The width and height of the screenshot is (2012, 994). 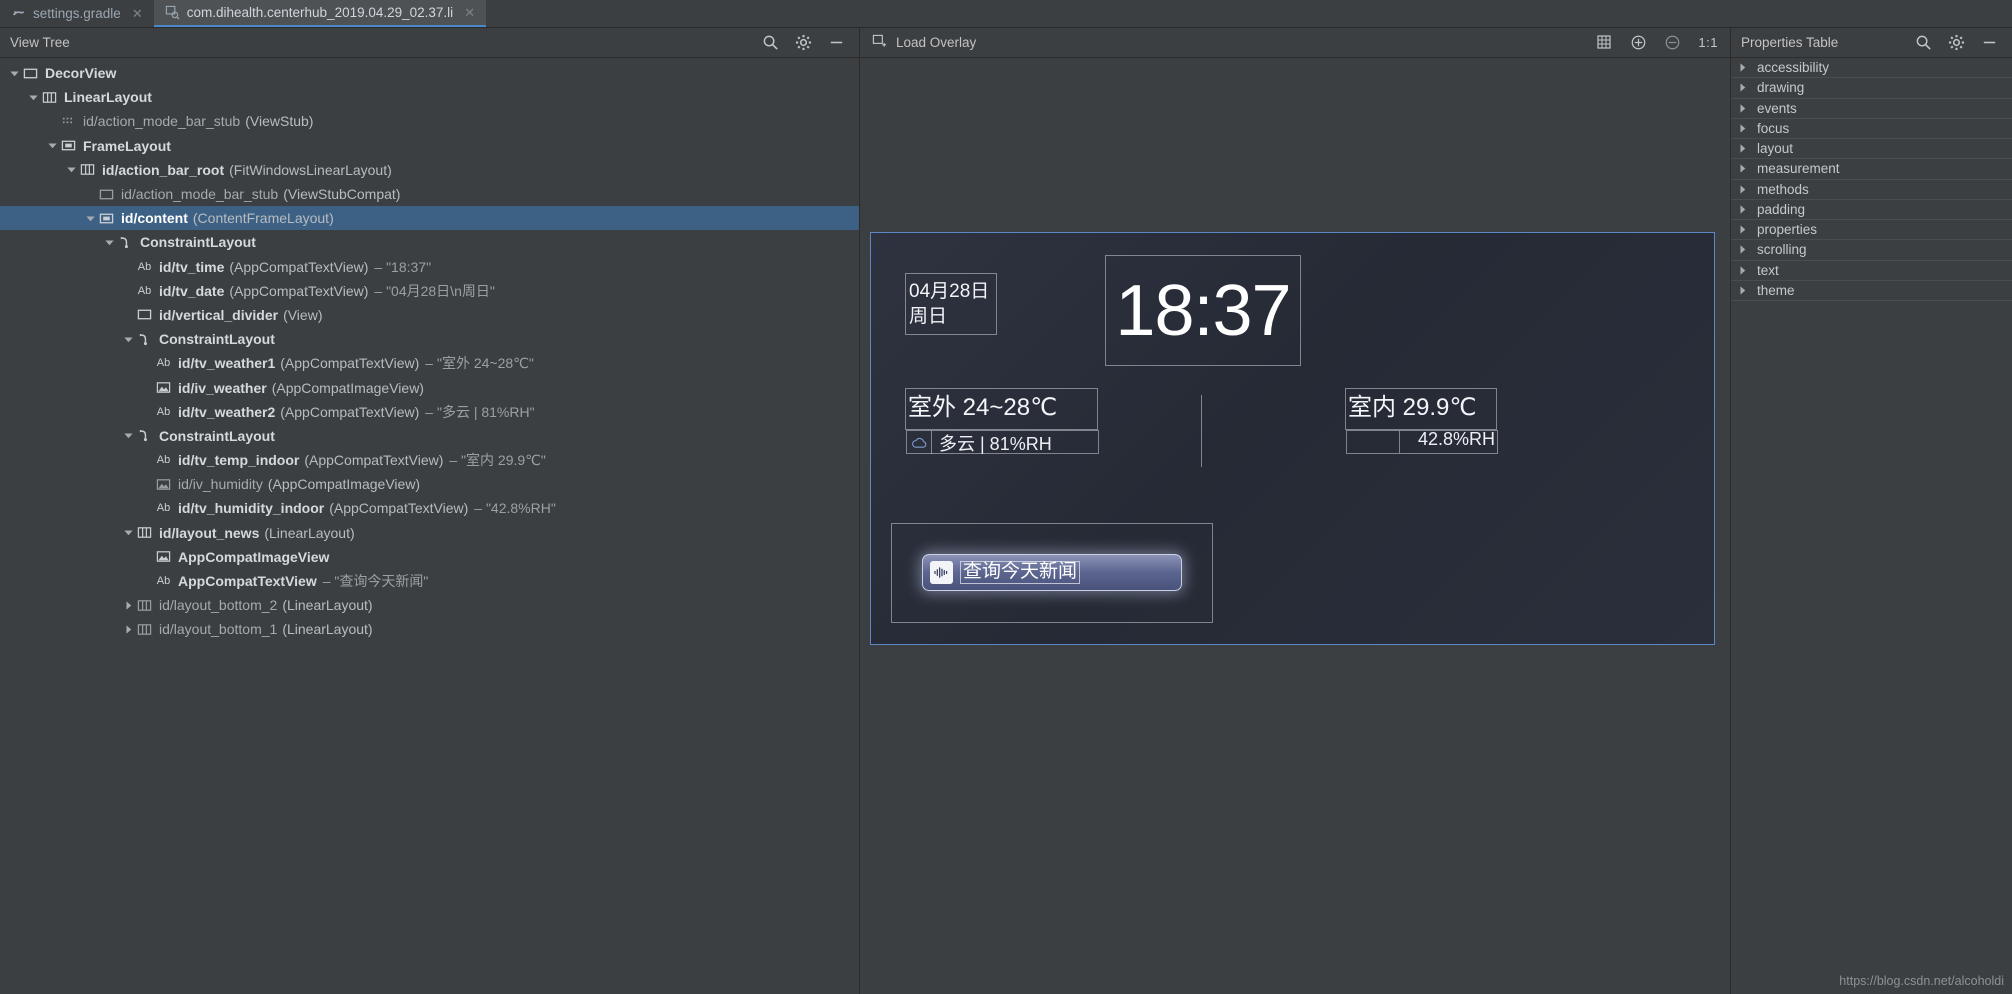 What do you see at coordinates (163, 484) in the screenshot?
I see `image-icon` at bounding box center [163, 484].